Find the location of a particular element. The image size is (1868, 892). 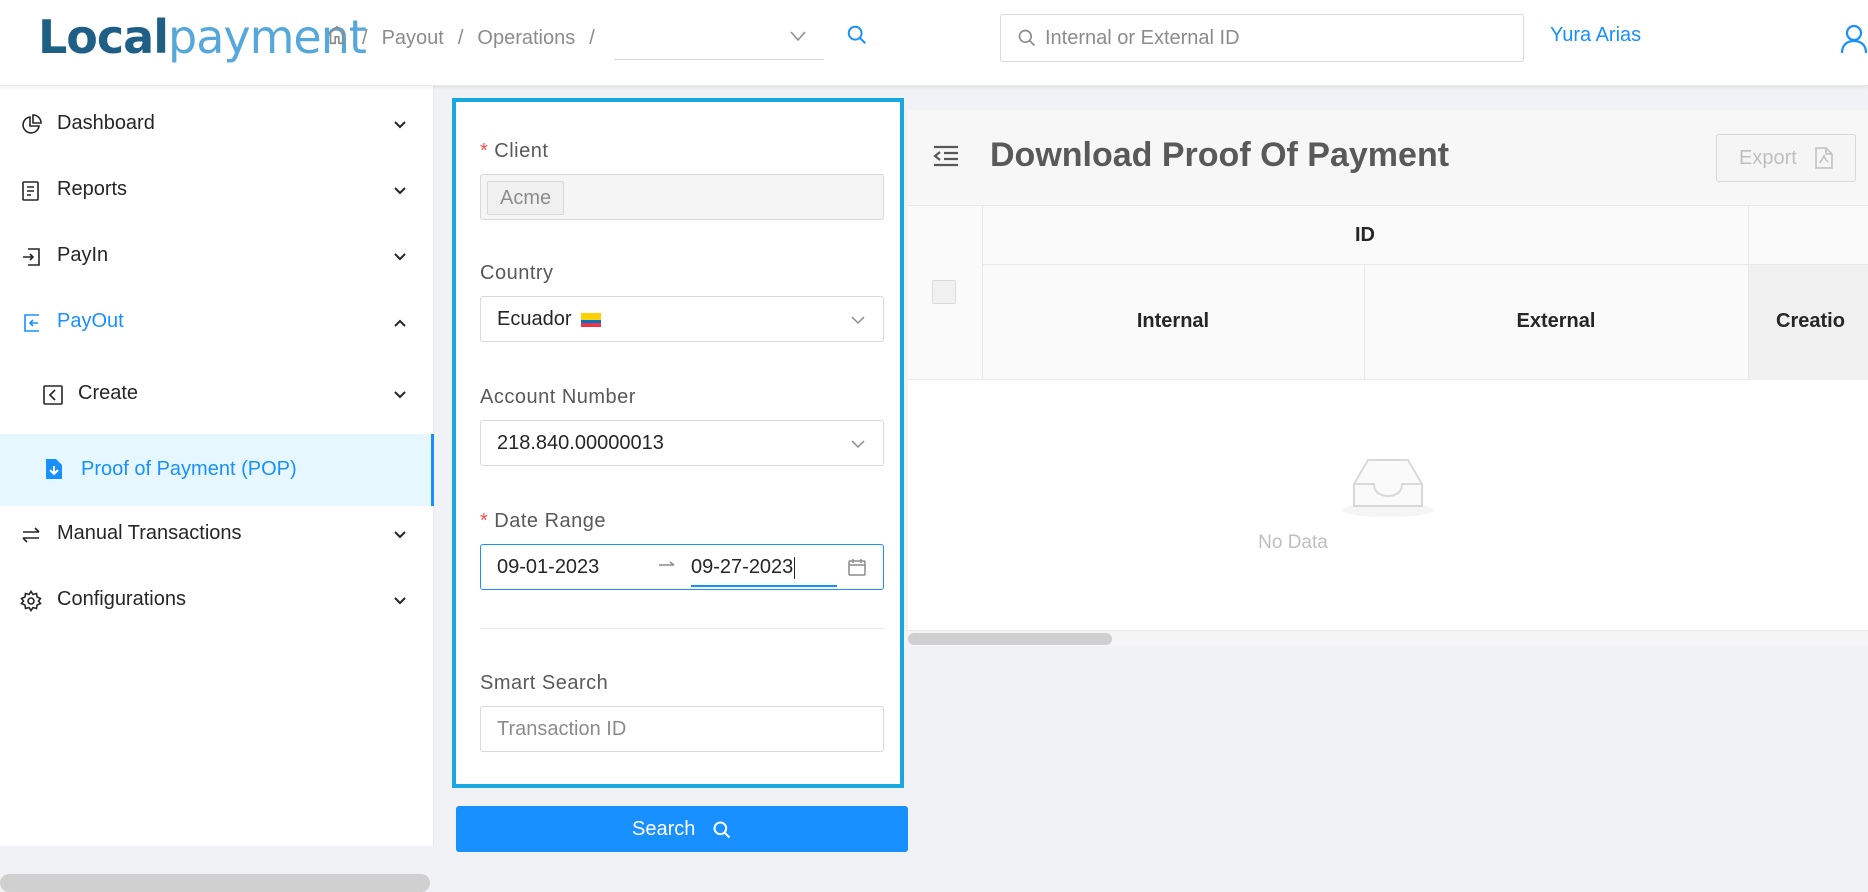

date-range-label: * Date Range is located at coordinates (543, 521).